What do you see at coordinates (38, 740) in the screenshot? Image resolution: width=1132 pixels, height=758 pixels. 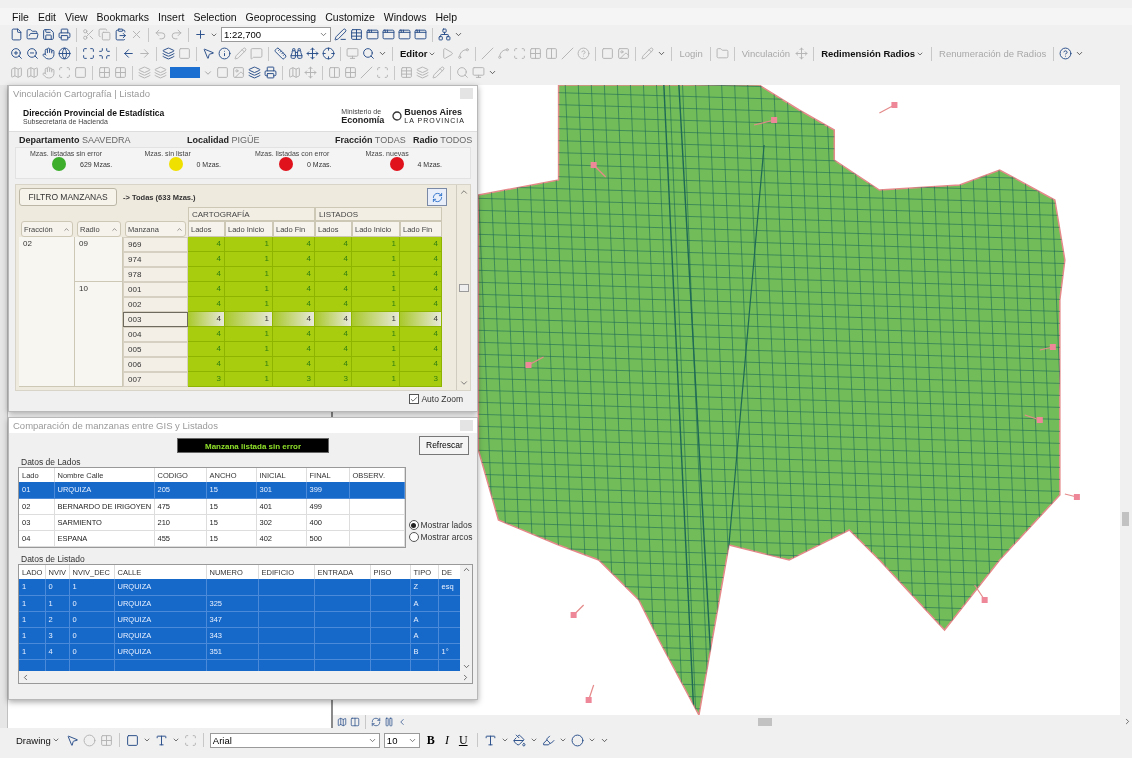 I see `drawing-menu-button: Drawing` at bounding box center [38, 740].